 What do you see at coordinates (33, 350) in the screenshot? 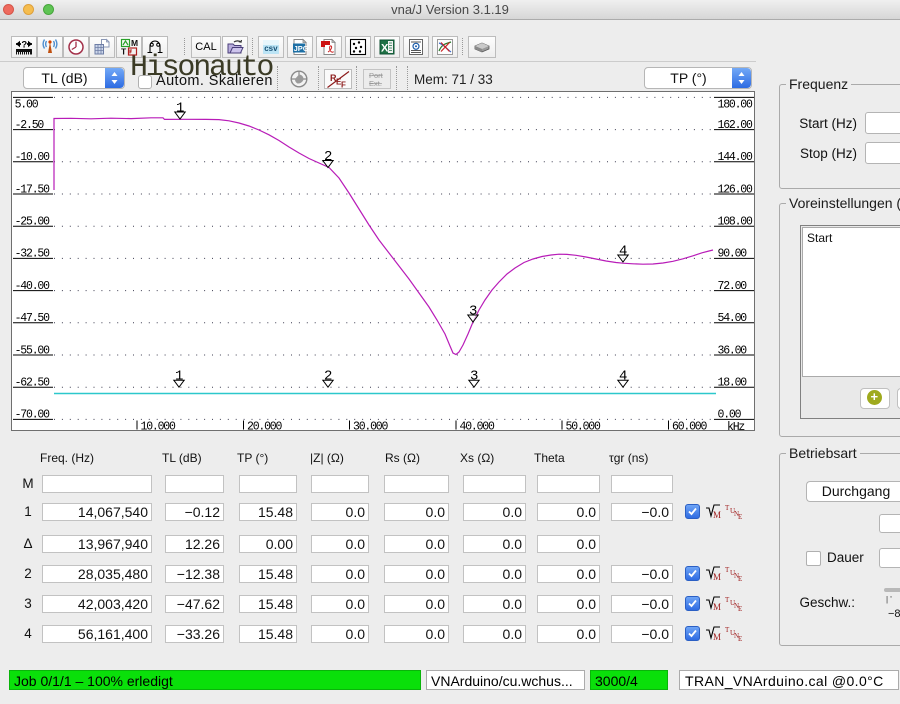
I see `svg-text: -55.00` at bounding box center [33, 350].